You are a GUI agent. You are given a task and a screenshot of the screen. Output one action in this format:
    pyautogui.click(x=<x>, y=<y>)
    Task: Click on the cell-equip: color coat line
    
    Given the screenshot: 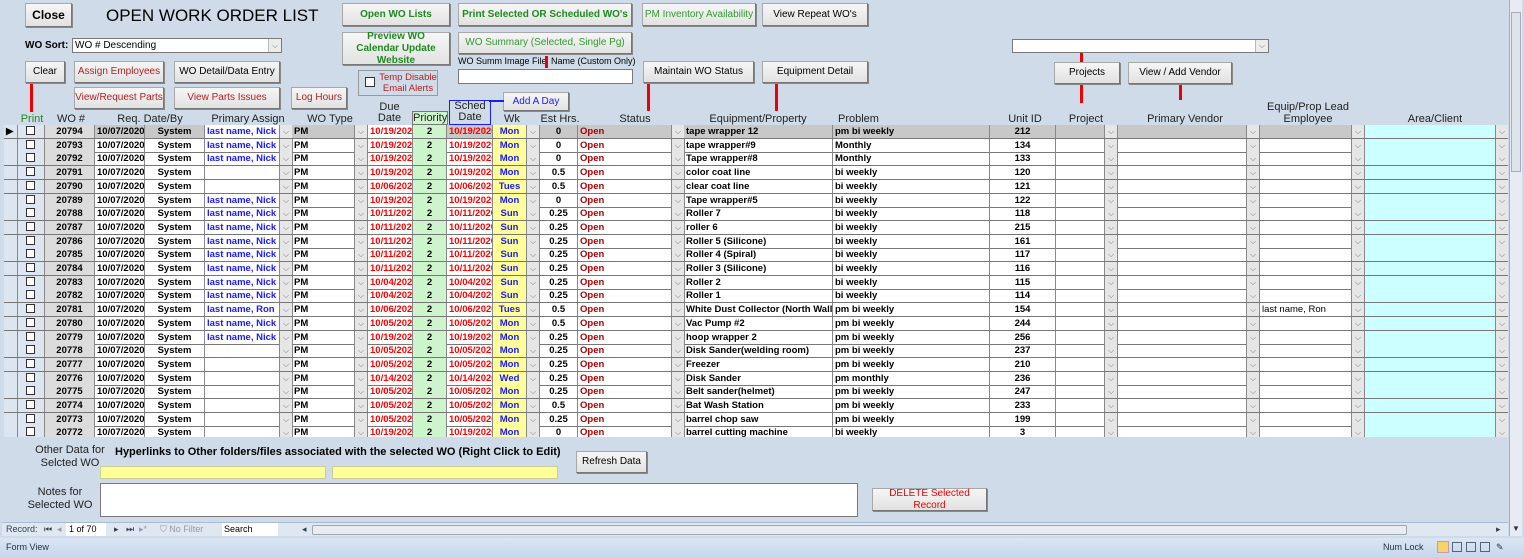 What is the action you would take?
    pyautogui.click(x=758, y=173)
    